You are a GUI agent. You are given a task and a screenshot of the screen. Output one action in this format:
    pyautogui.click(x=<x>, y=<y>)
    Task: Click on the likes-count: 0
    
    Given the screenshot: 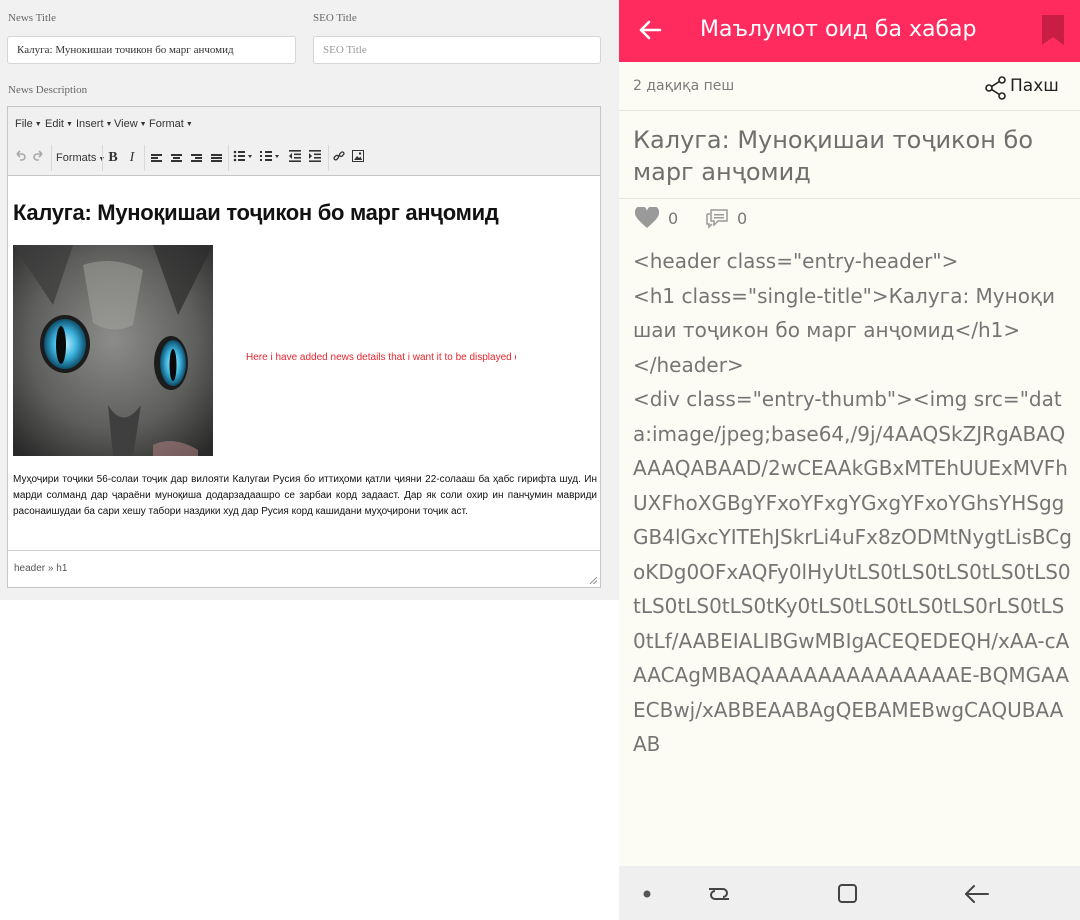 What is the action you would take?
    pyautogui.click(x=673, y=218)
    